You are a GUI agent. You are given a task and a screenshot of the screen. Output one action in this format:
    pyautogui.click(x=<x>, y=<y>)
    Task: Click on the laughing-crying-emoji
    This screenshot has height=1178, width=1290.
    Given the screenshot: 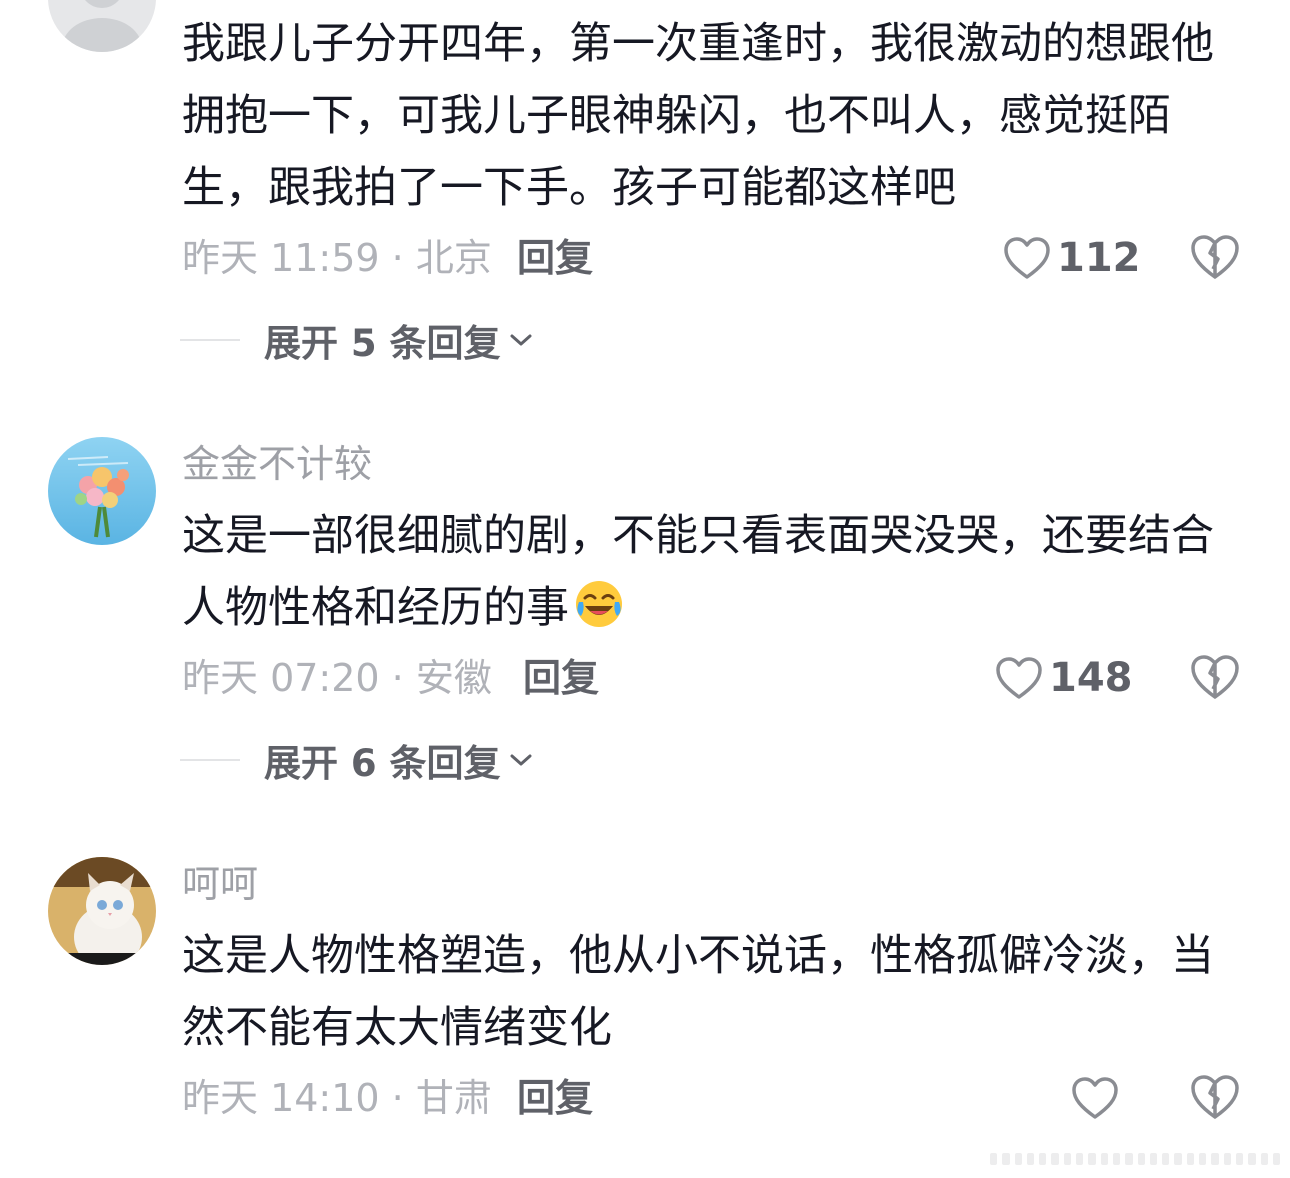 What is the action you would take?
    pyautogui.click(x=599, y=604)
    